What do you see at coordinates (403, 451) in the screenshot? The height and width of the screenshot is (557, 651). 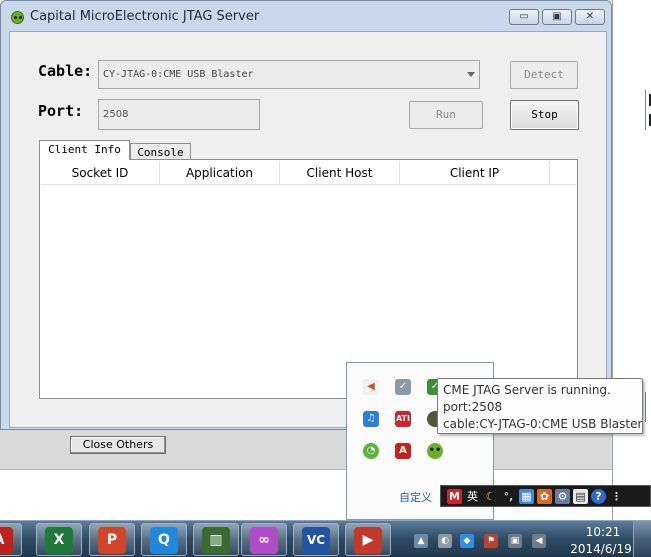 I see `acrobat-tray-icon: A` at bounding box center [403, 451].